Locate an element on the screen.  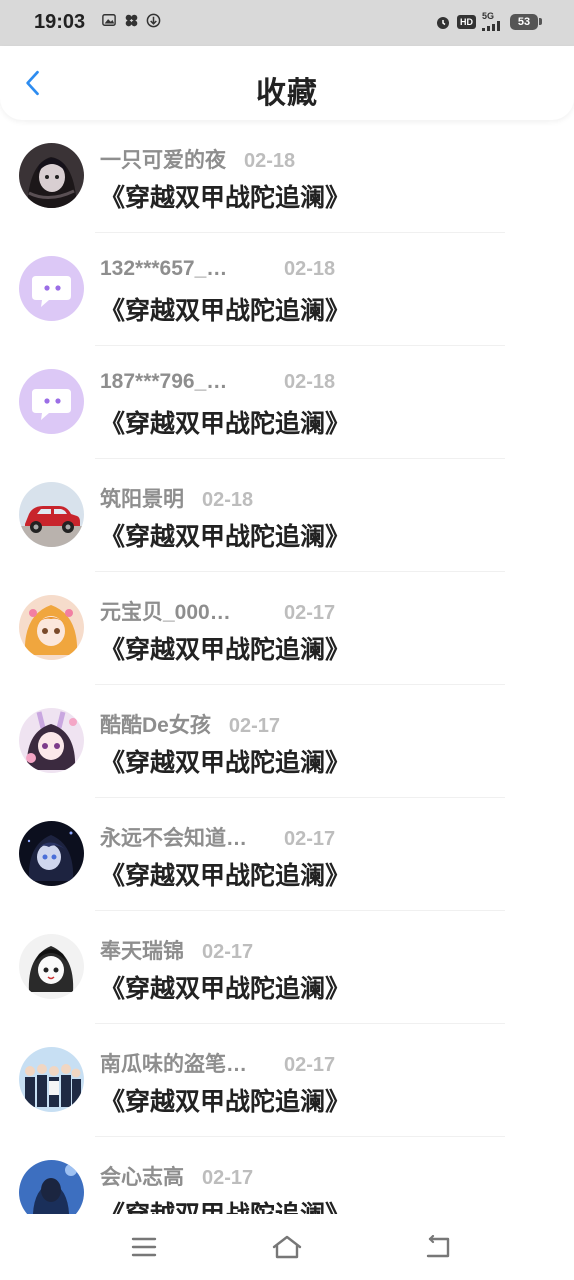
battery-cap is located at coordinates (540, 21).